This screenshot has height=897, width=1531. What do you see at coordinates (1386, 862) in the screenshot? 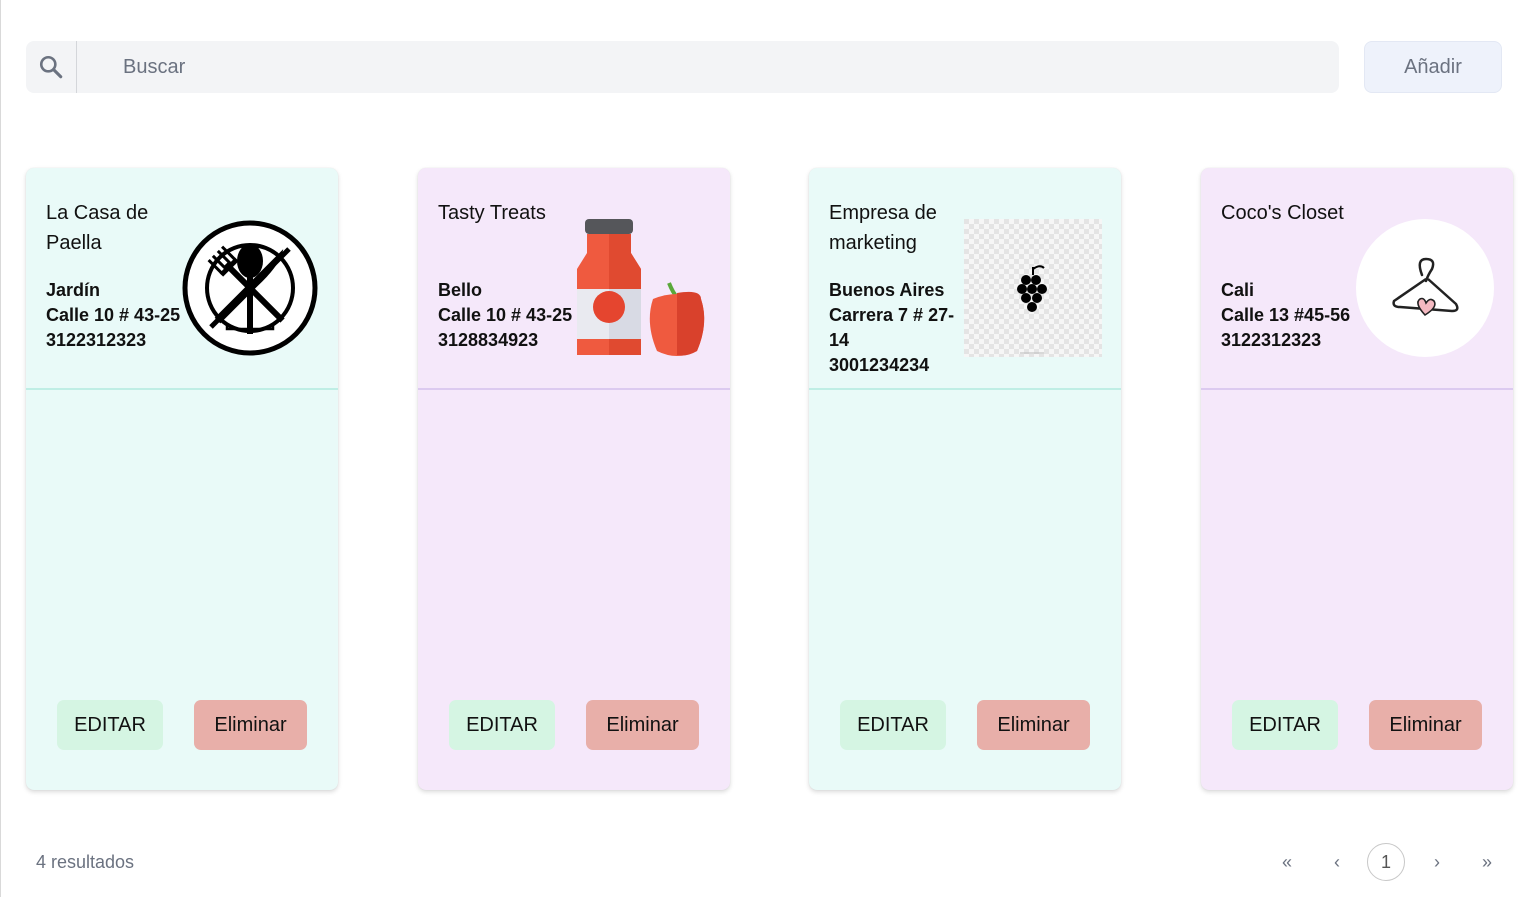
I see `pagination-current-page: 1` at bounding box center [1386, 862].